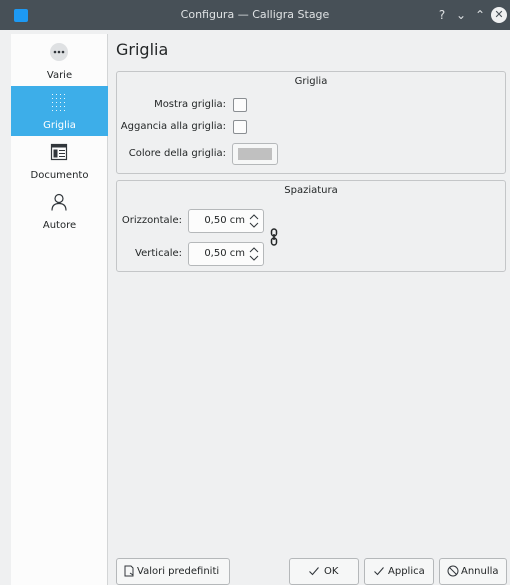 Image resolution: width=510 pixels, height=585 pixels. What do you see at coordinates (331, 571) in the screenshot?
I see `ok-button-label: OK` at bounding box center [331, 571].